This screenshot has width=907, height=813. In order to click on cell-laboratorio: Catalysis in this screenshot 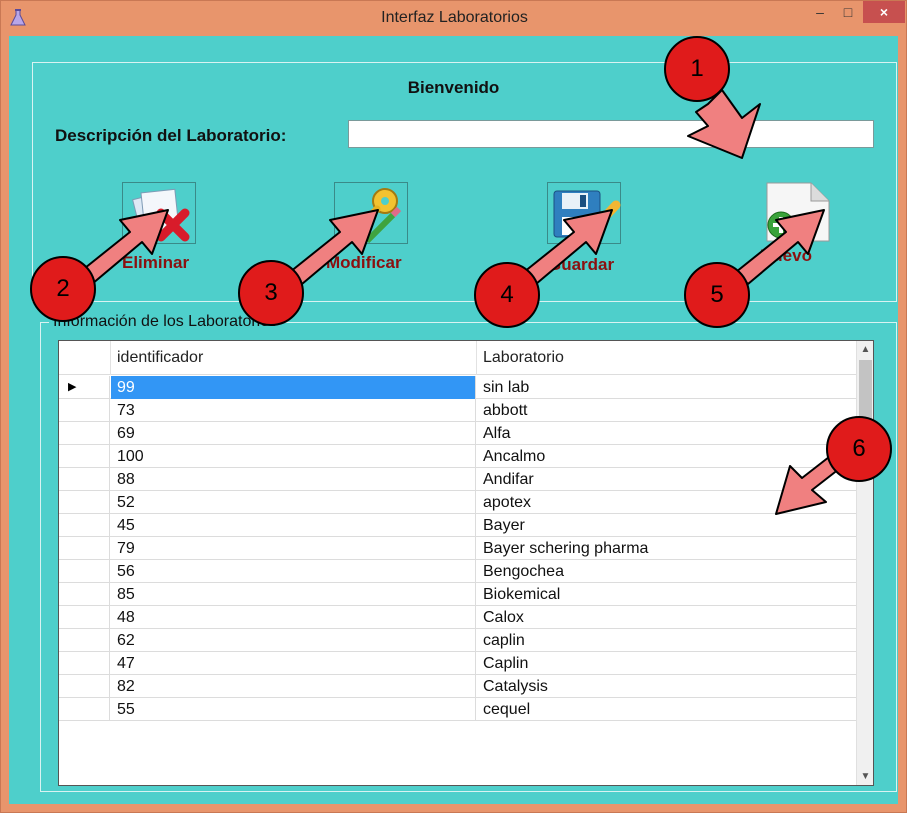, I will do `click(666, 686)`.